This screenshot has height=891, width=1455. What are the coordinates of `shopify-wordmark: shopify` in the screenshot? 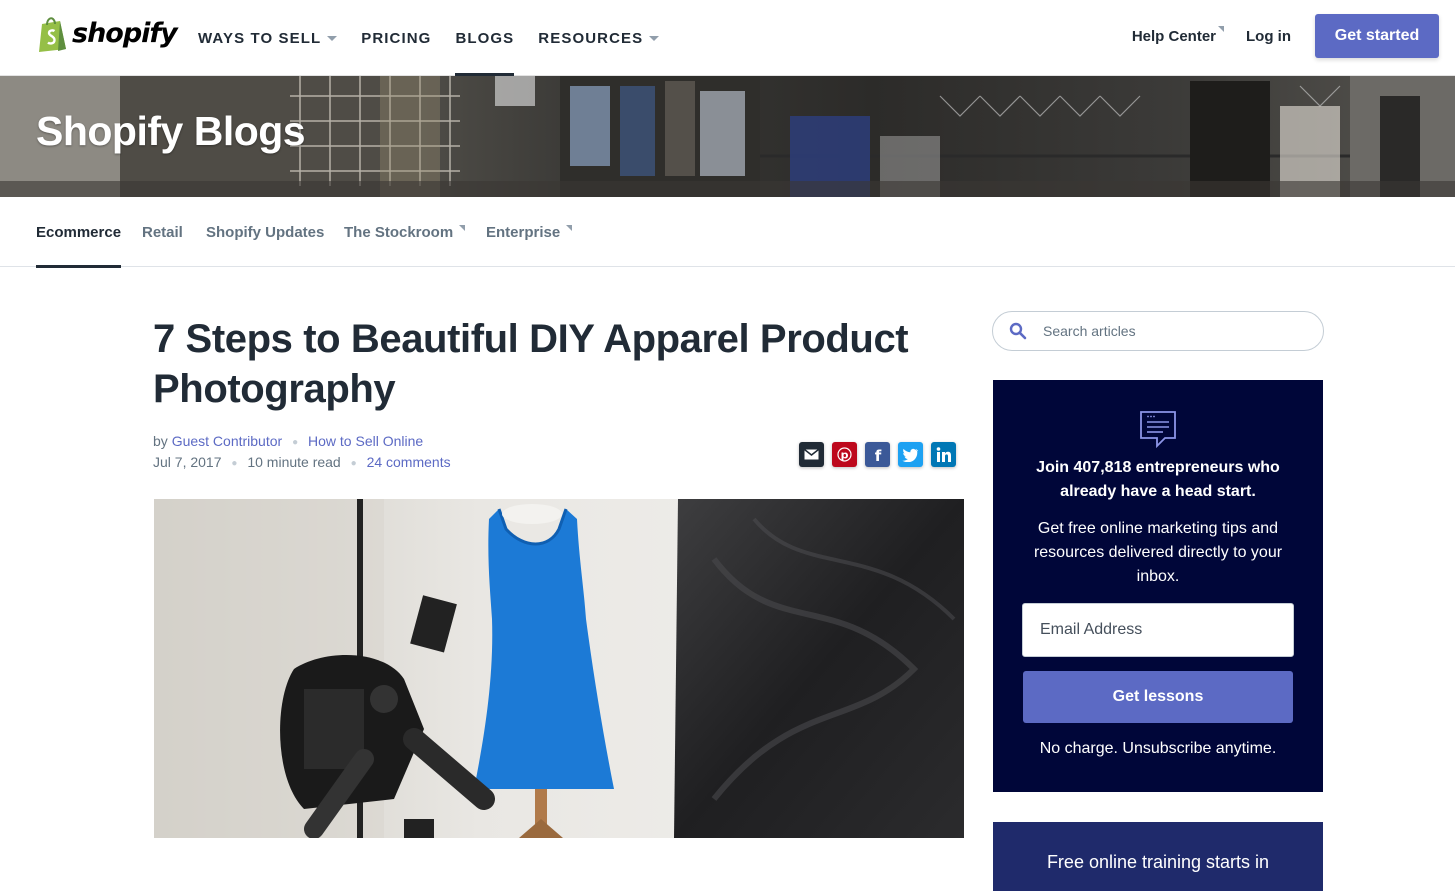 It's located at (125, 33).